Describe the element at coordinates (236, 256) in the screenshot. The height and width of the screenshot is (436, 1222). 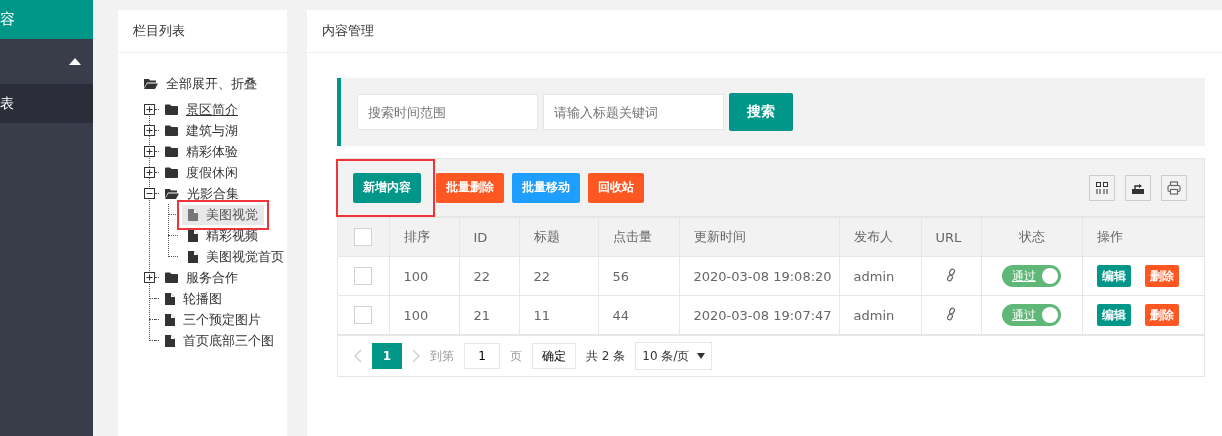
I see `tree-node: 美图视觉首页` at that location.